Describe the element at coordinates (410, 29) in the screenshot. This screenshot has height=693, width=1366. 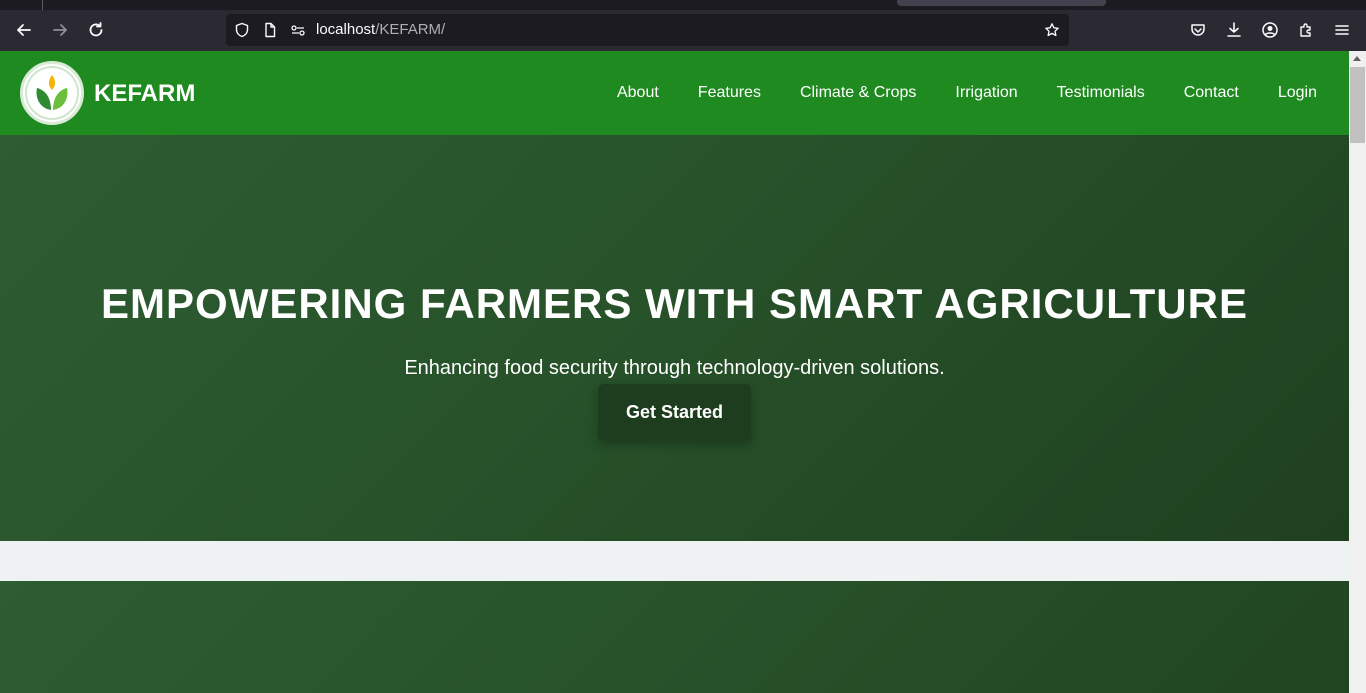
I see `url-path: /KEFARM/` at that location.